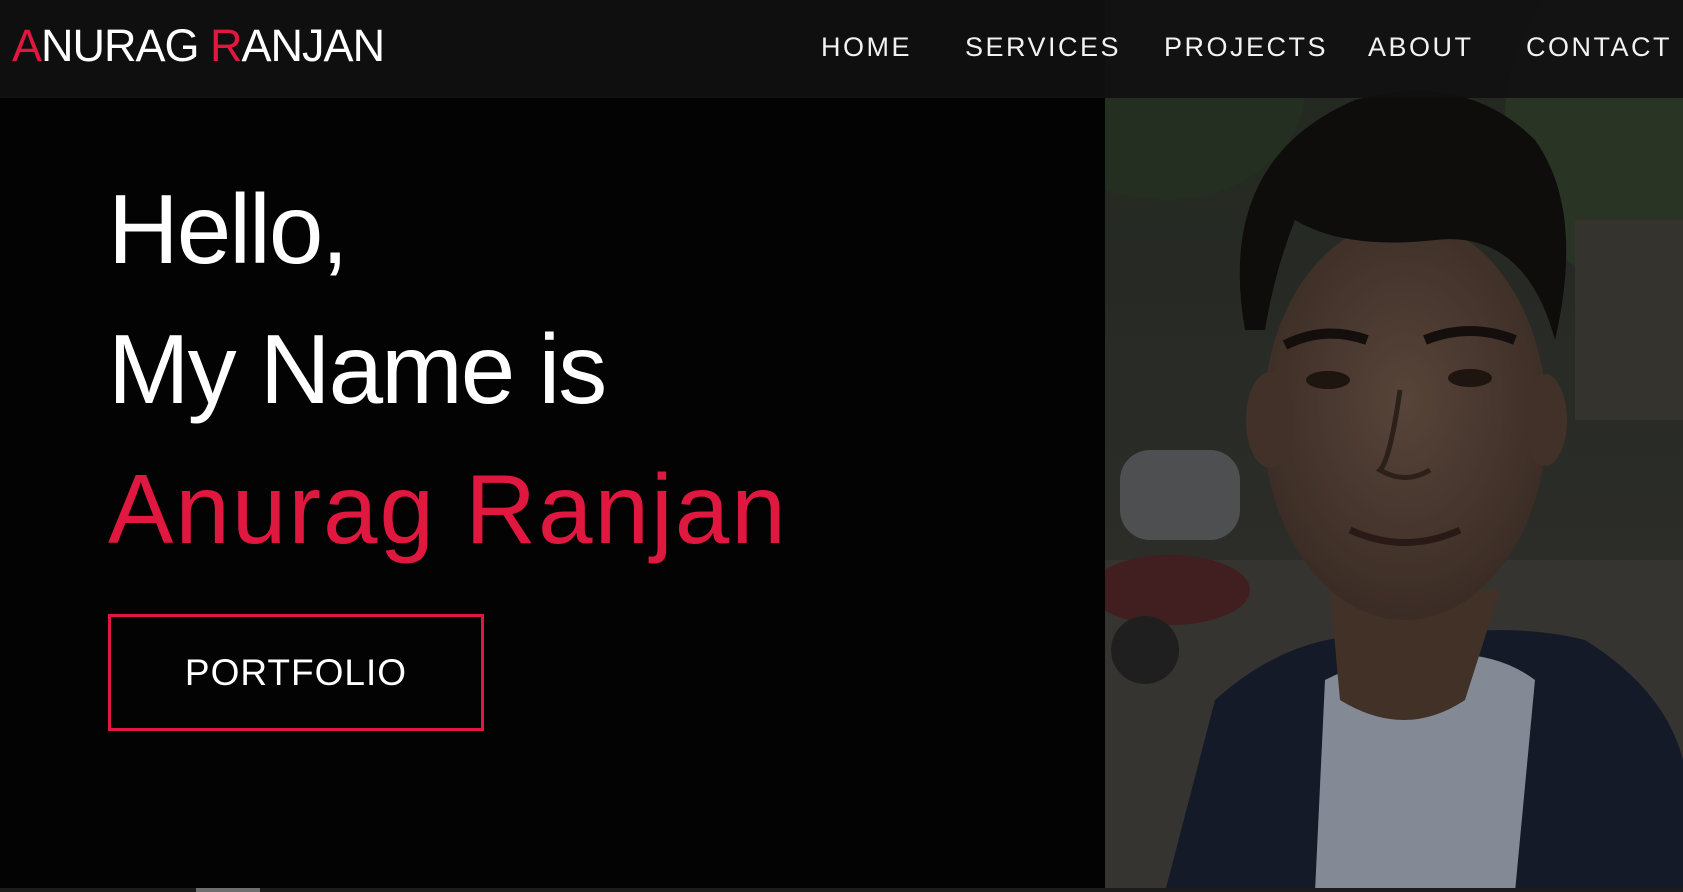 This screenshot has height=892, width=1683. Describe the element at coordinates (296, 672) in the screenshot. I see `portfolio-button: PORTFOLIO` at that location.